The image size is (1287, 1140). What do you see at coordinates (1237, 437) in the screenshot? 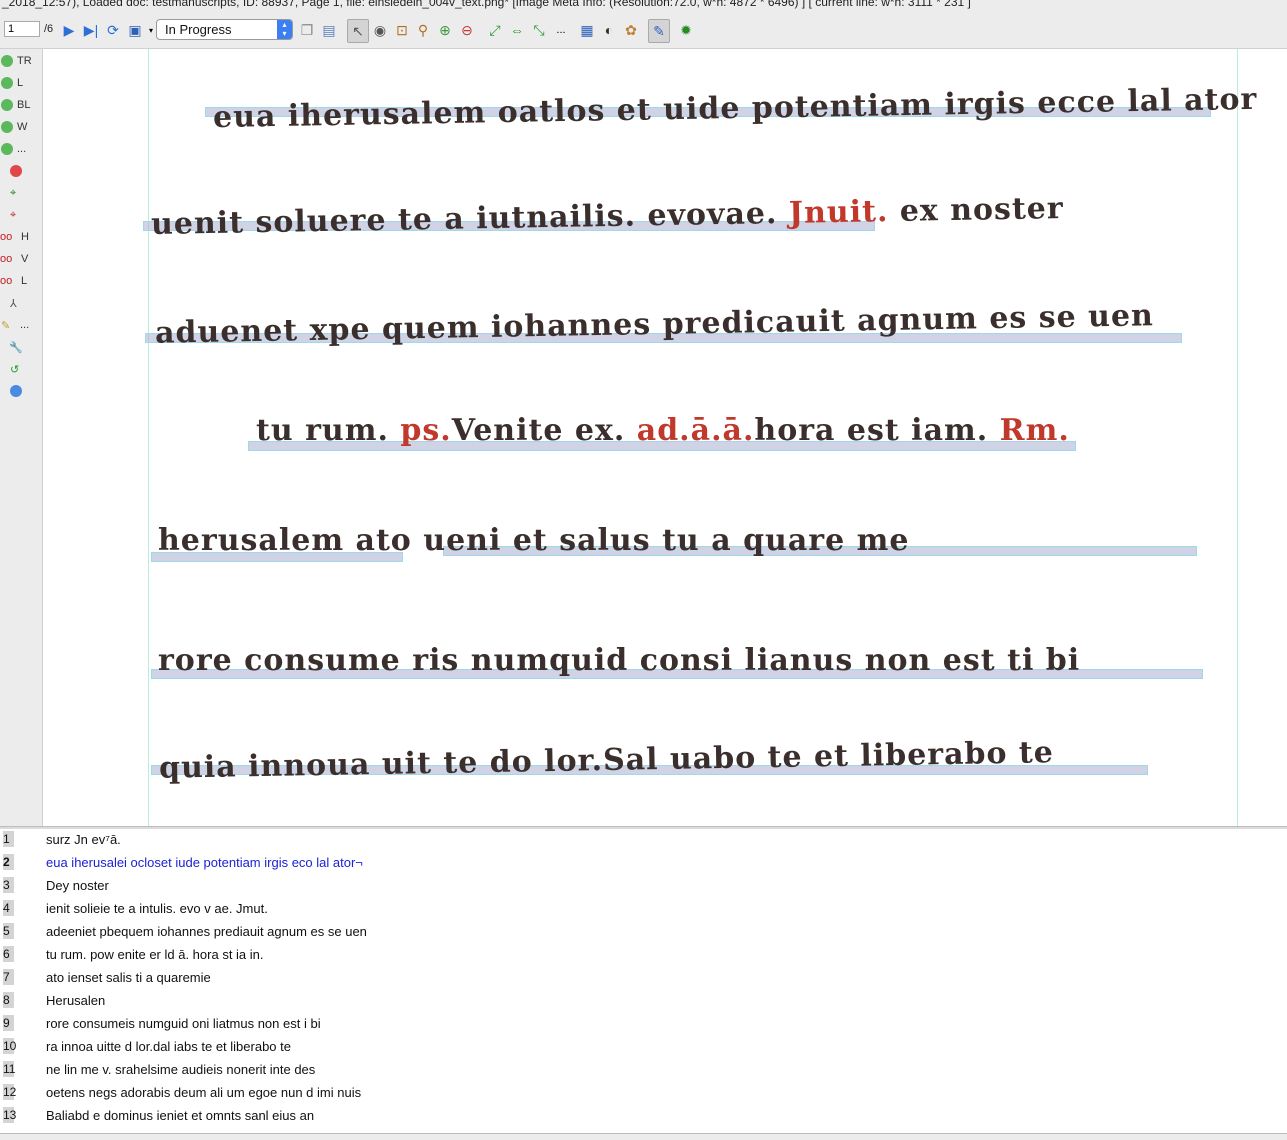
I see `region-border-right` at bounding box center [1237, 437].